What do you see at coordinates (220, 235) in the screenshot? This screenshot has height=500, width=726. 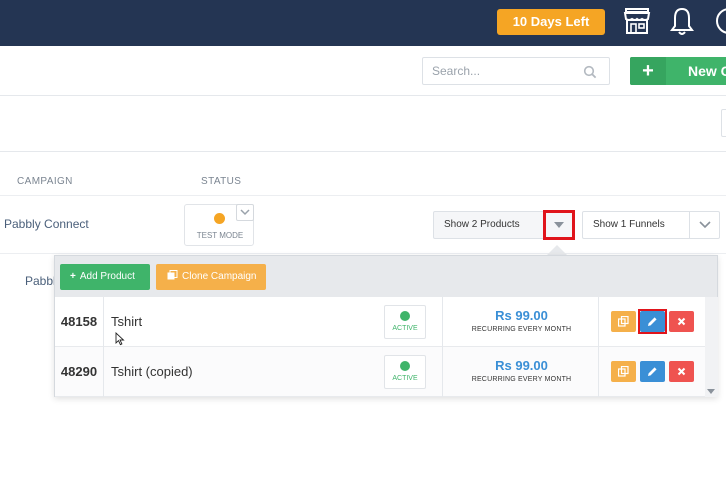 I see `status-label: TEST MODE` at bounding box center [220, 235].